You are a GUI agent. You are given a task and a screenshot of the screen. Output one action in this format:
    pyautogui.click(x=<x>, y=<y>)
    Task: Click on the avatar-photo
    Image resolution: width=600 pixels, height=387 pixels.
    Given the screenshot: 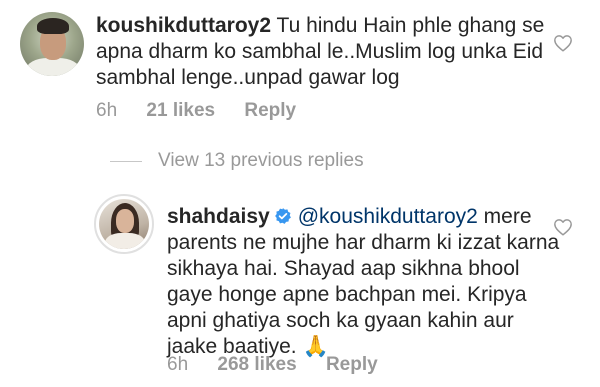 What is the action you would take?
    pyautogui.click(x=124, y=224)
    